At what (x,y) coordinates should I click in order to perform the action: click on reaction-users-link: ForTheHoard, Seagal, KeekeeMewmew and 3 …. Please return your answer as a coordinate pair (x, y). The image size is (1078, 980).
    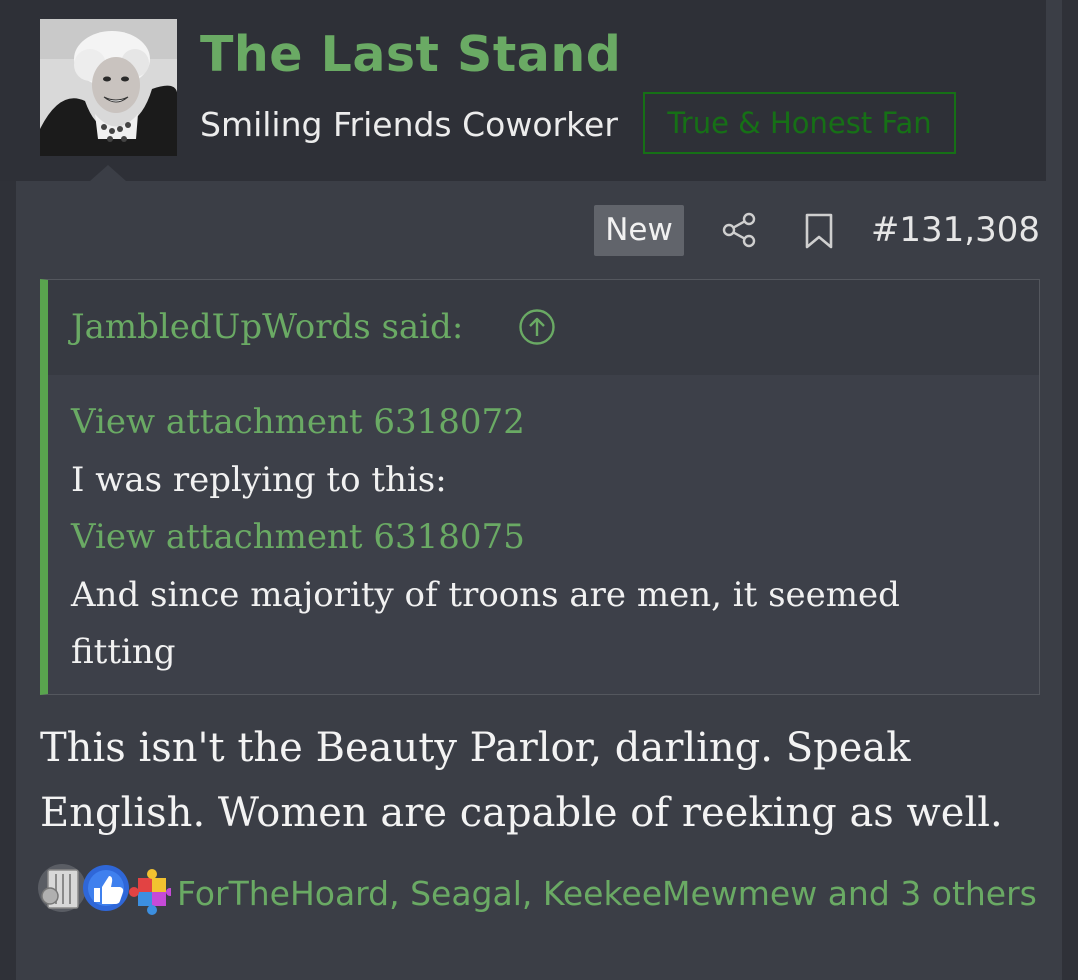
    Looking at the image, I should click on (540, 893).